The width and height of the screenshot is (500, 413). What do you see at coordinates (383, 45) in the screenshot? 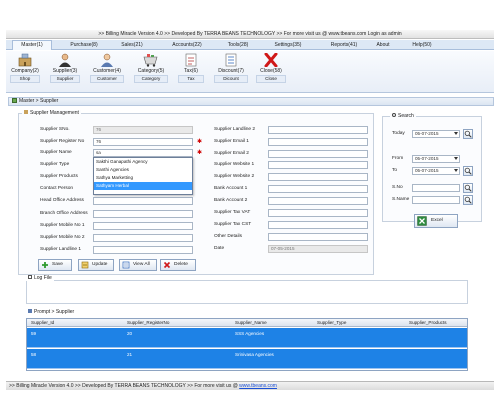
I see `menu-about: About` at bounding box center [383, 45].